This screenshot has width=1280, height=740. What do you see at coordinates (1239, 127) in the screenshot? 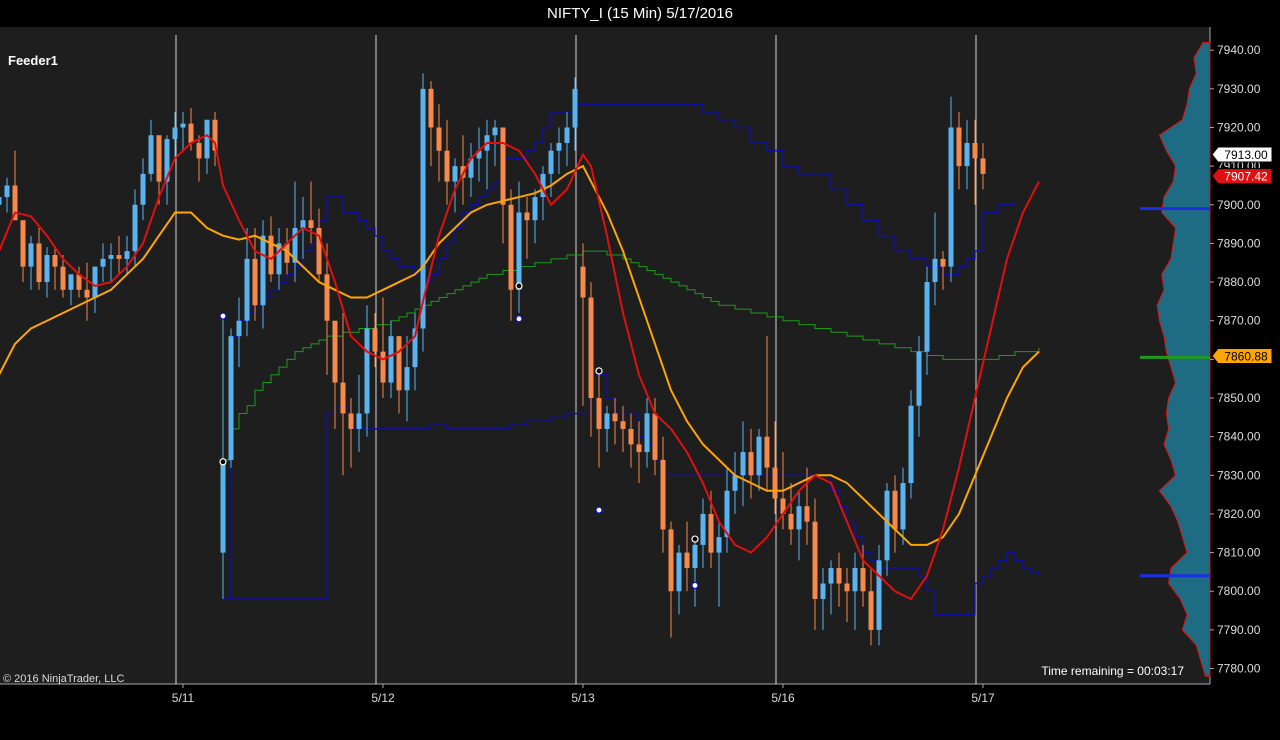
I see `y-tick-label: 7920.00` at bounding box center [1239, 127].